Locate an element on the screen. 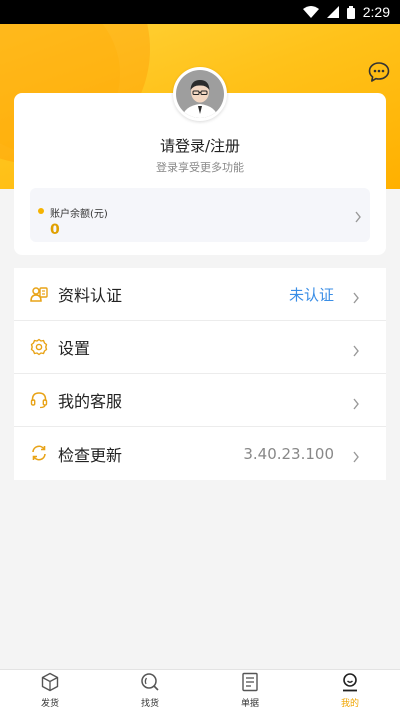 The width and height of the screenshot is (400, 710). menu-label: 设置 is located at coordinates (74, 348).